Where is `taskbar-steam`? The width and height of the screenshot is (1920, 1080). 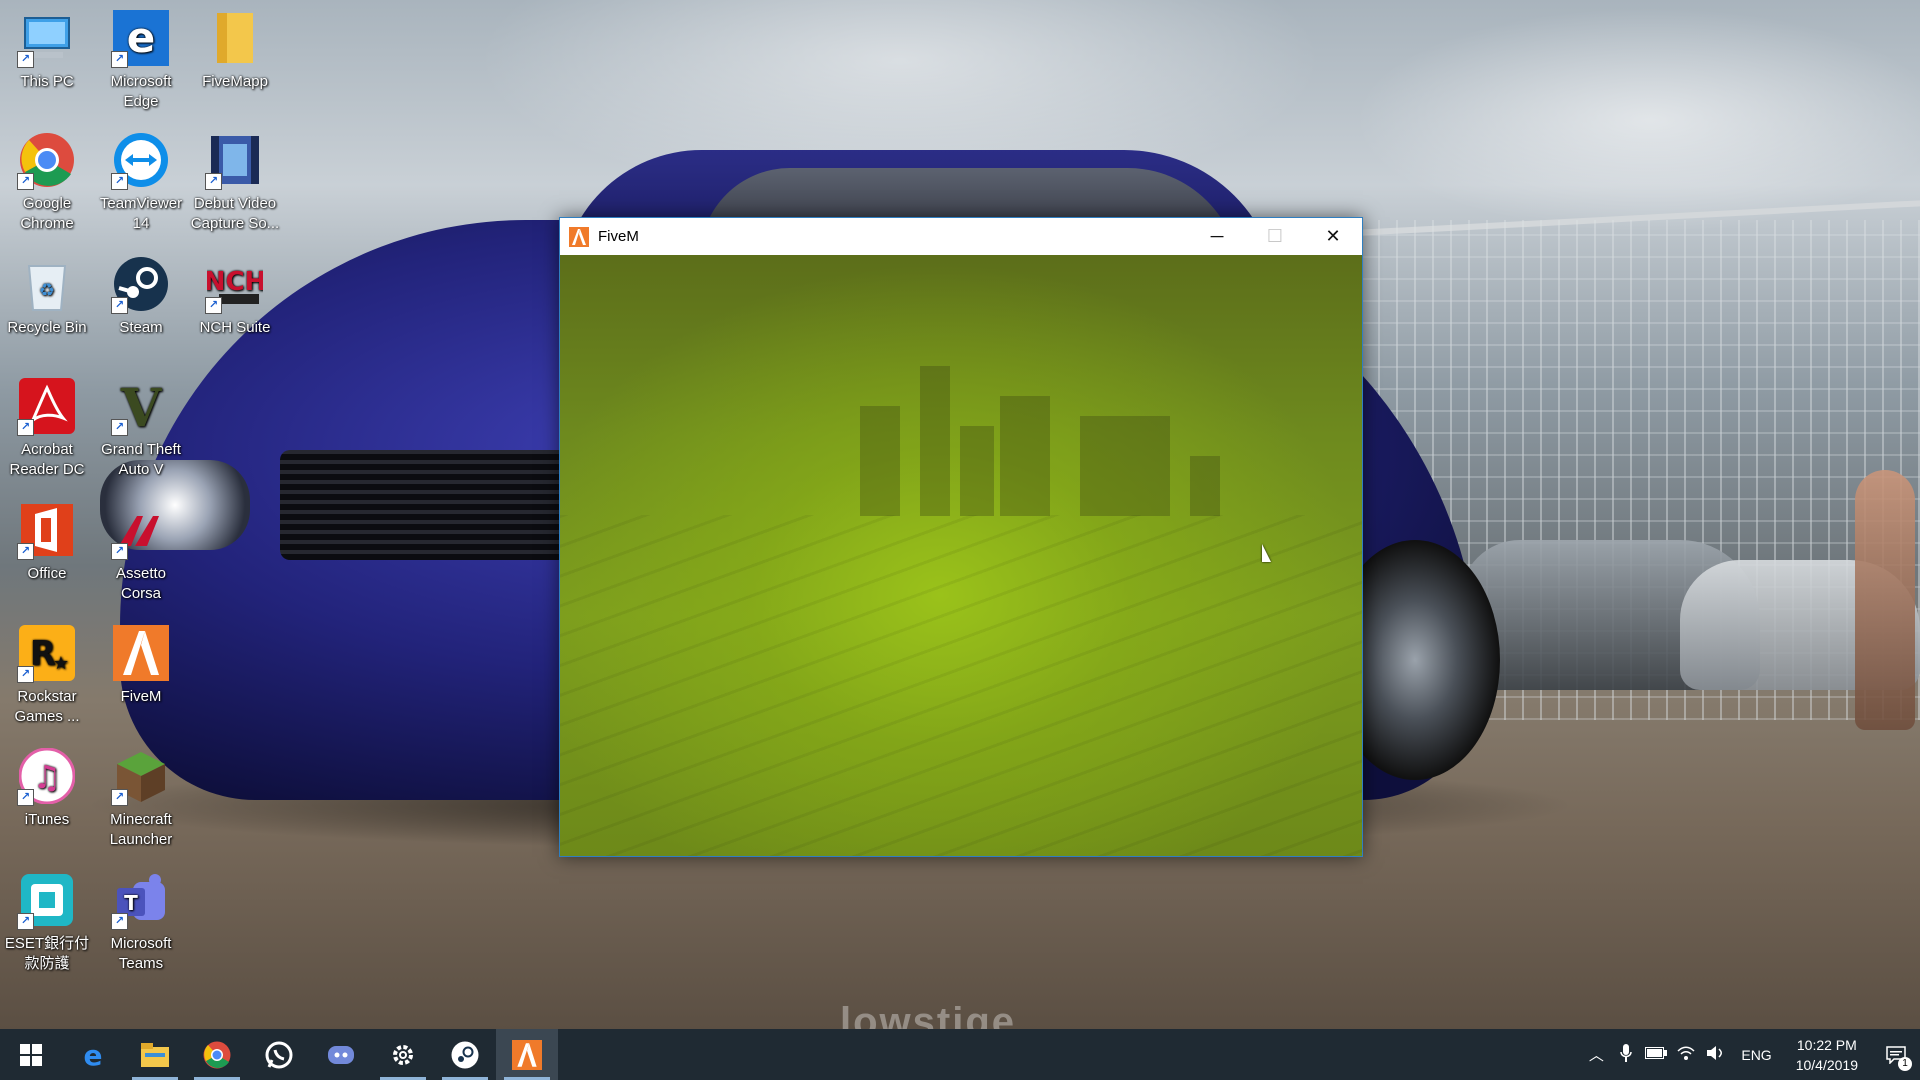
taskbar-steam is located at coordinates (465, 1054).